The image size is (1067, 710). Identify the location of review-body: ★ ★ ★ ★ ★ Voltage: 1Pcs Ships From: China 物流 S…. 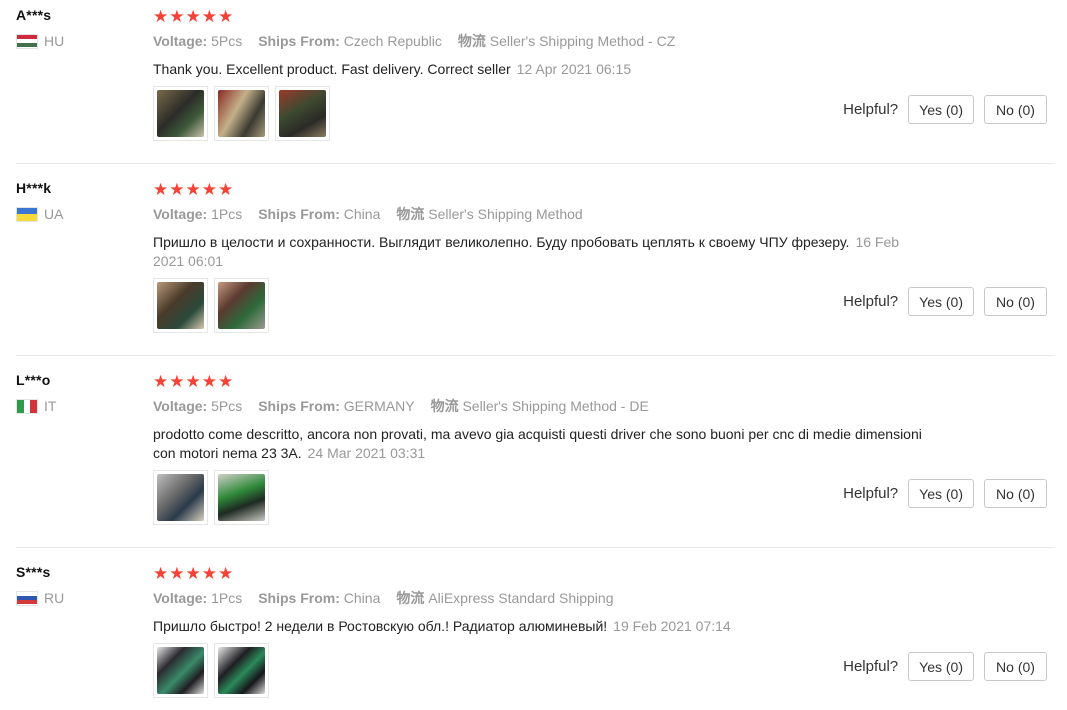
(603, 225).